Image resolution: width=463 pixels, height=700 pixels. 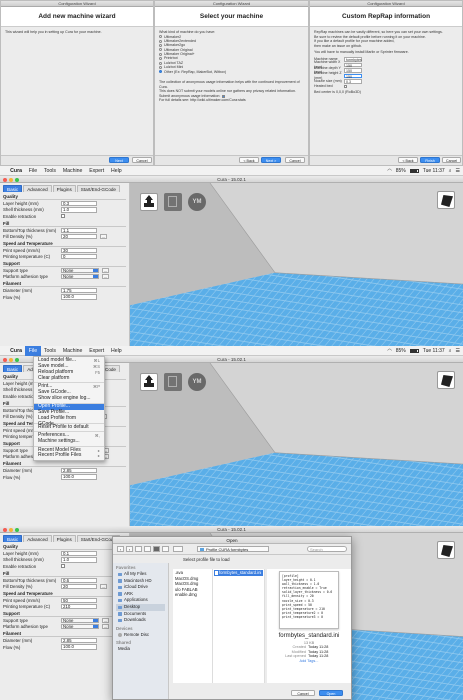 What do you see at coordinates (129, 549) in the screenshot?
I see `forward-nav-button: ›` at bounding box center [129, 549].